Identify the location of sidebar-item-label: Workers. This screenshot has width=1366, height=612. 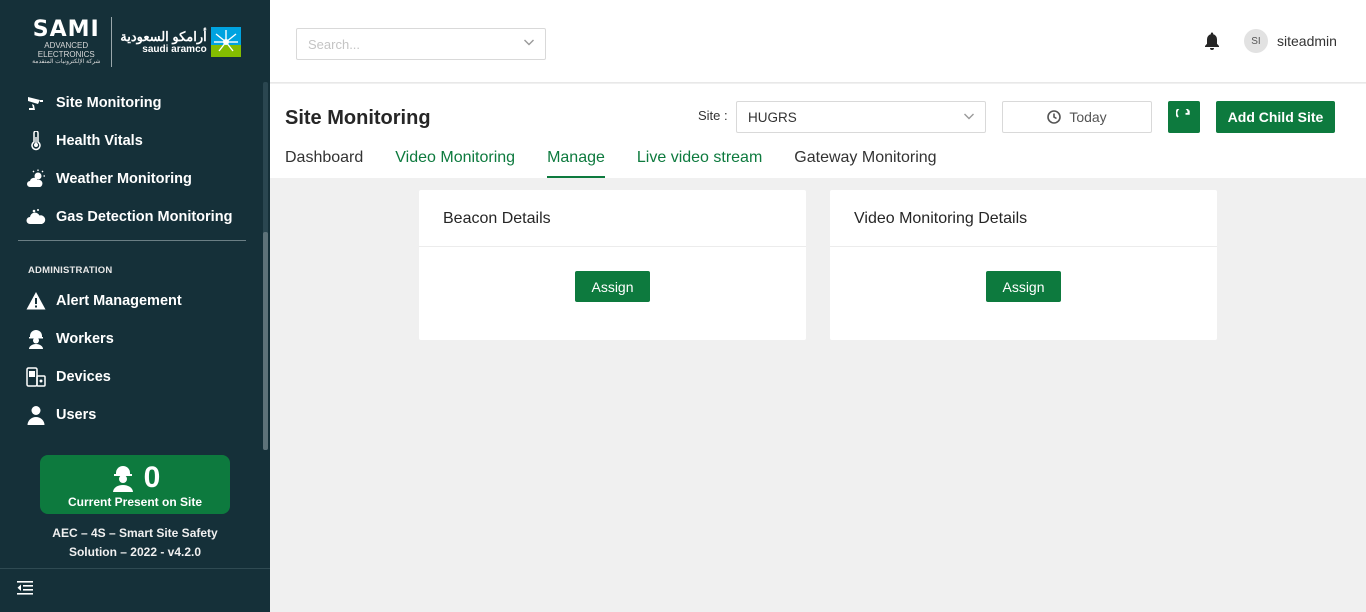
(85, 339).